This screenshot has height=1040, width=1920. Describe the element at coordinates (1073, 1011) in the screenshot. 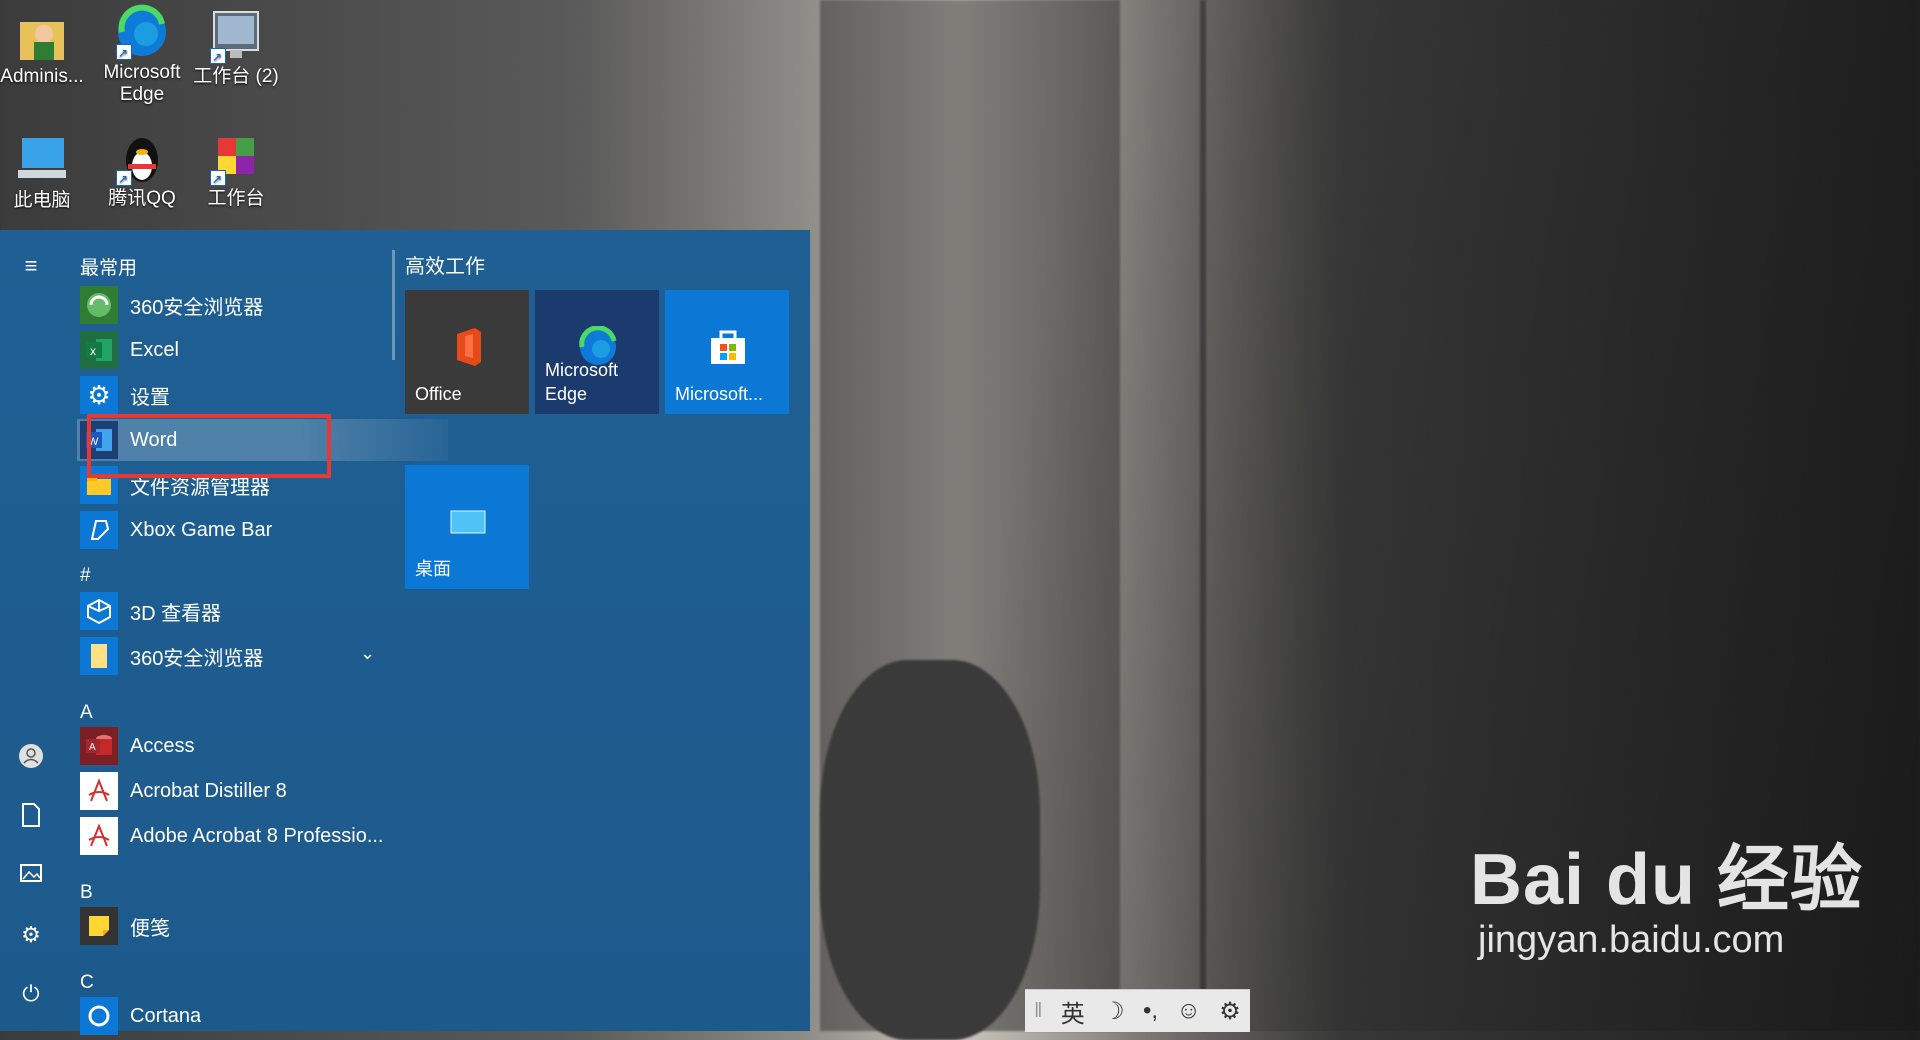

I see `ime-language-toggle: 英` at that location.